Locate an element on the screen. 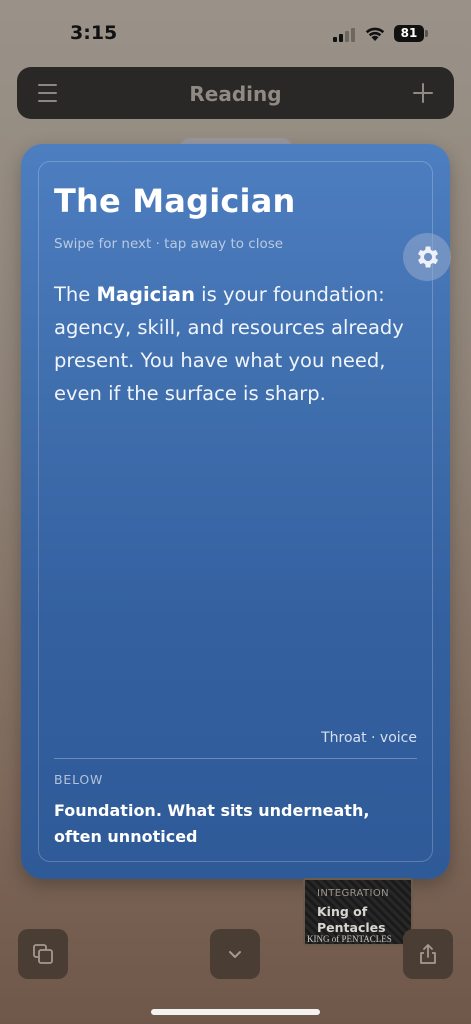  gear-icon is located at coordinates (428, 257).